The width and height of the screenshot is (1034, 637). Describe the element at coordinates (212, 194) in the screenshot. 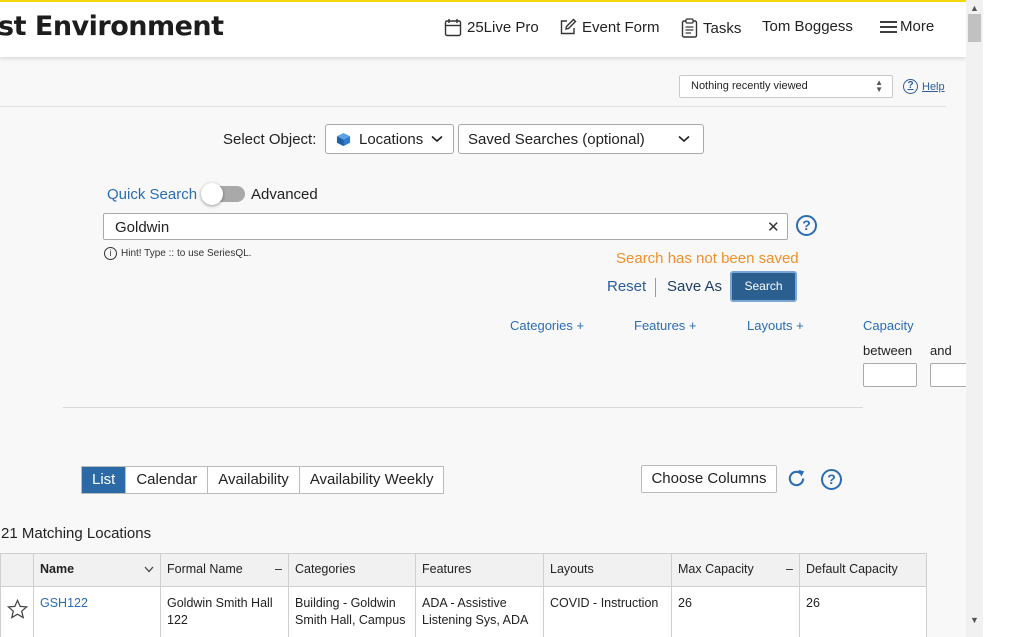

I see `toggle-knob` at that location.